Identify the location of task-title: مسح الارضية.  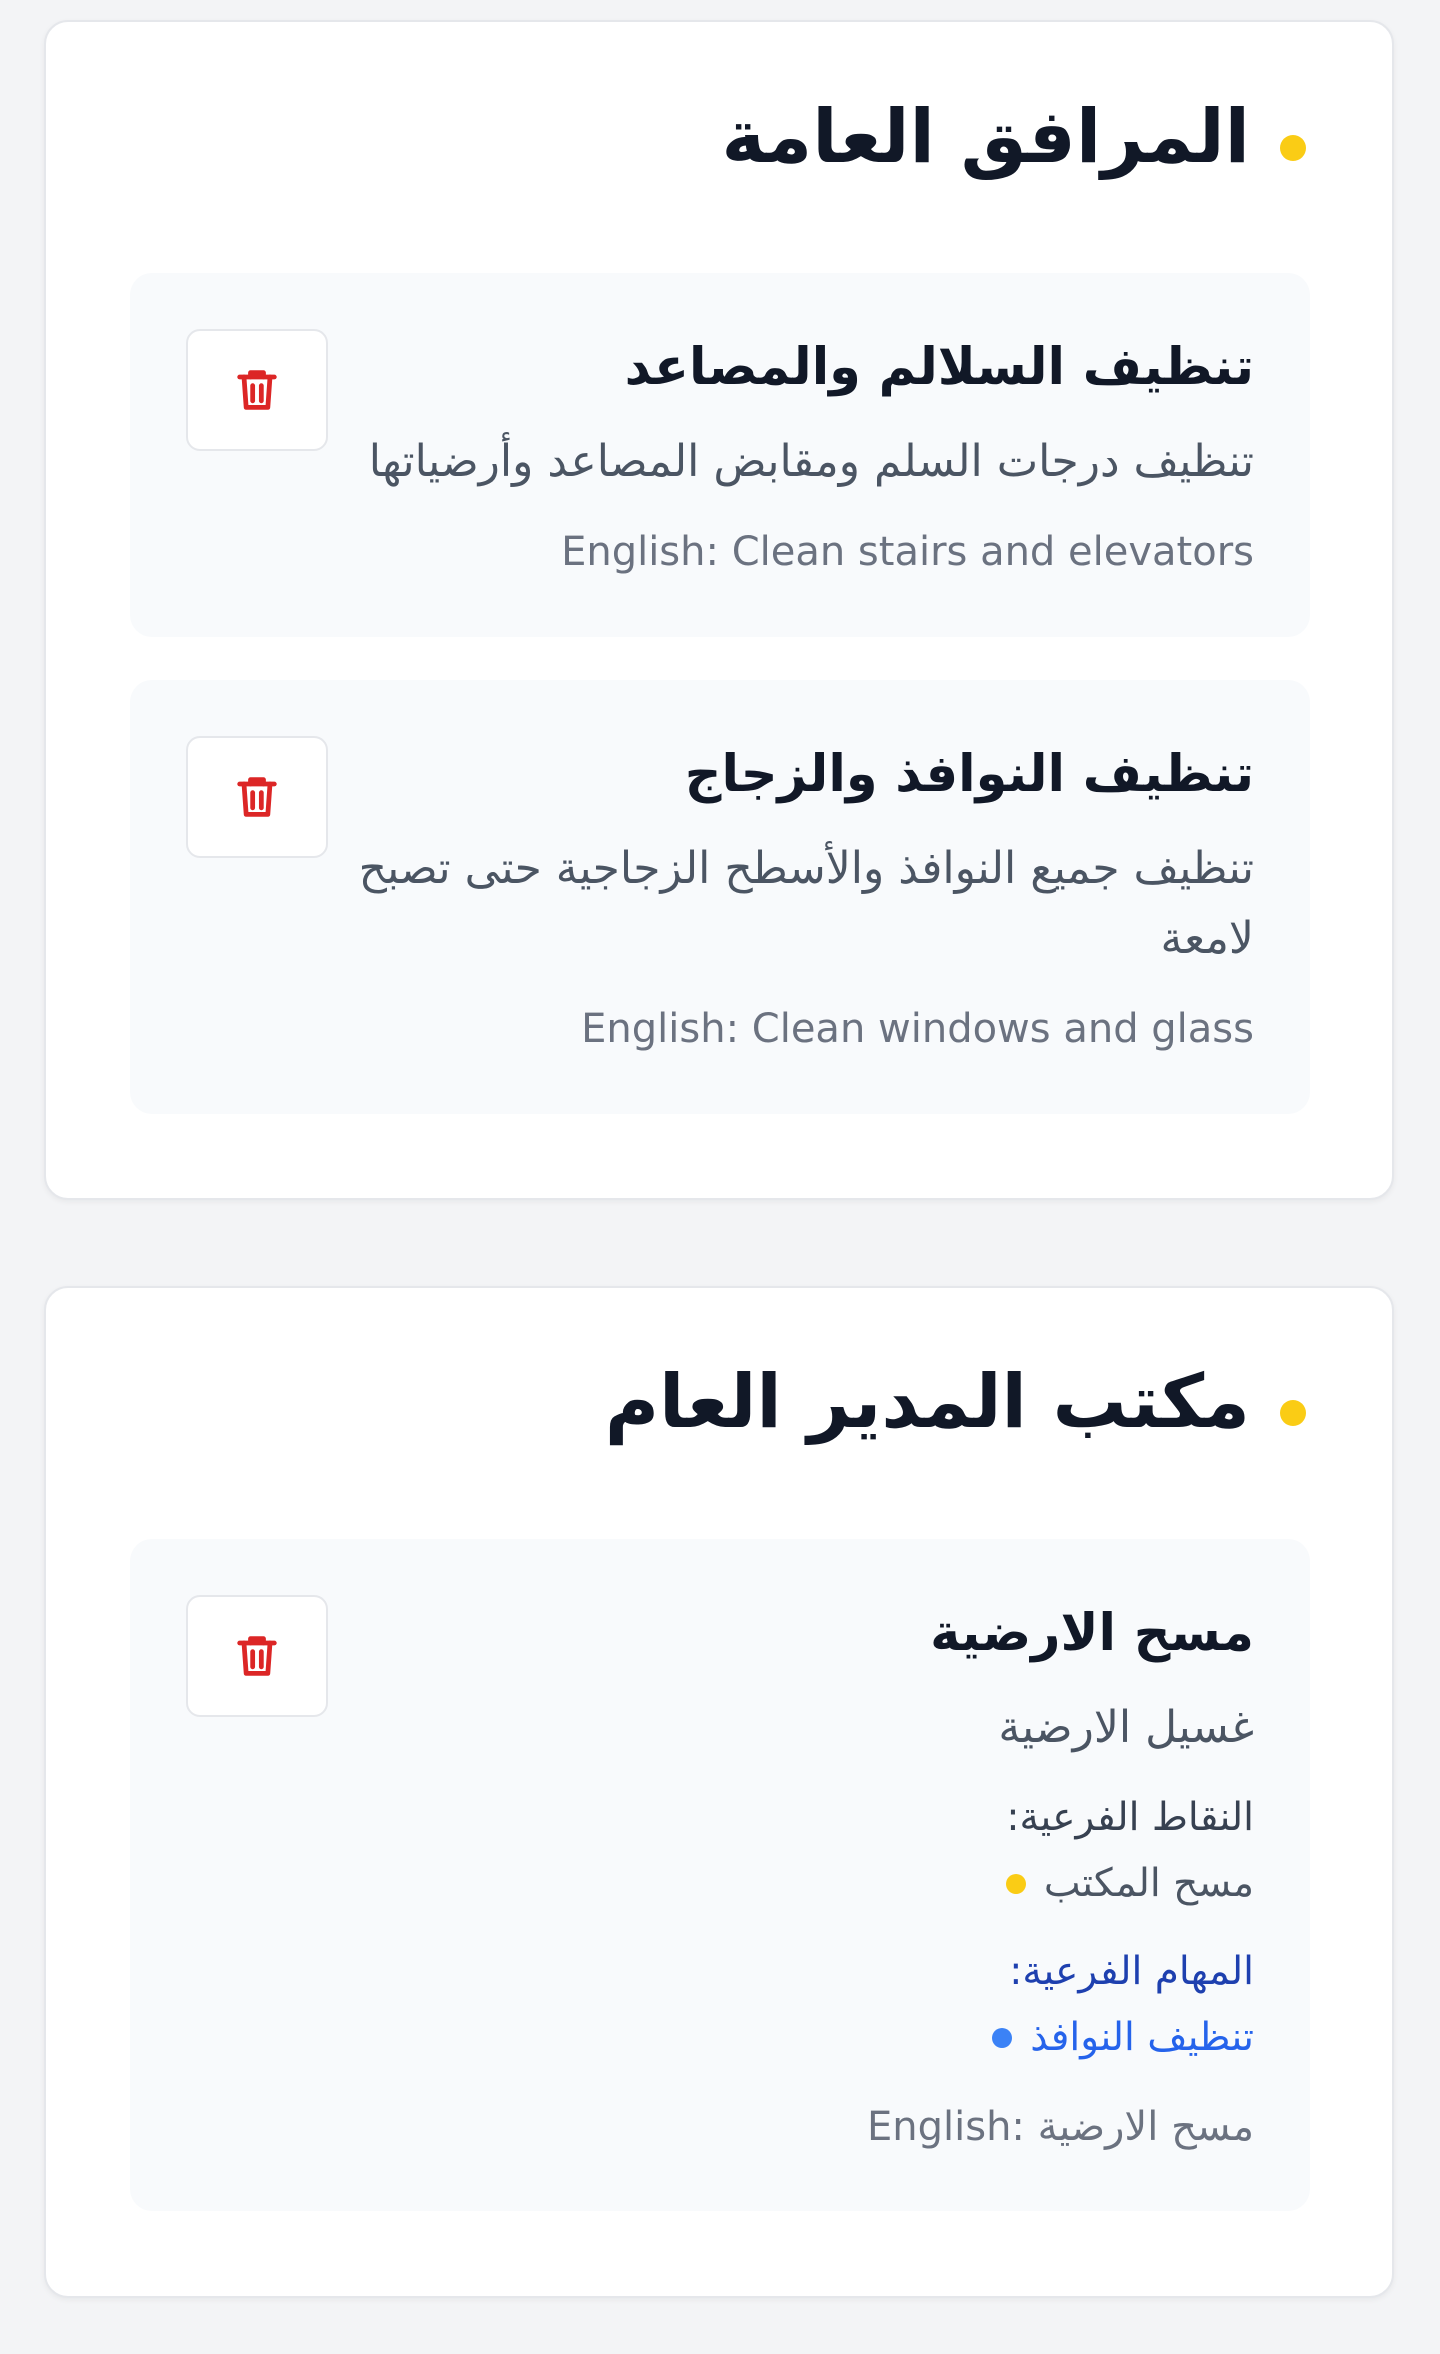
(1092, 1633).